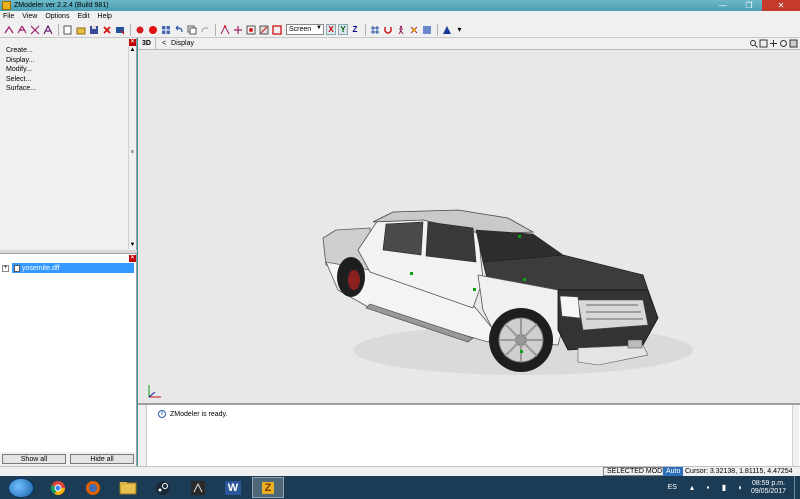 This screenshot has height=499, width=800. What do you see at coordinates (198, 487) in the screenshot?
I see `unreal-taskbar-icon` at bounding box center [198, 487].